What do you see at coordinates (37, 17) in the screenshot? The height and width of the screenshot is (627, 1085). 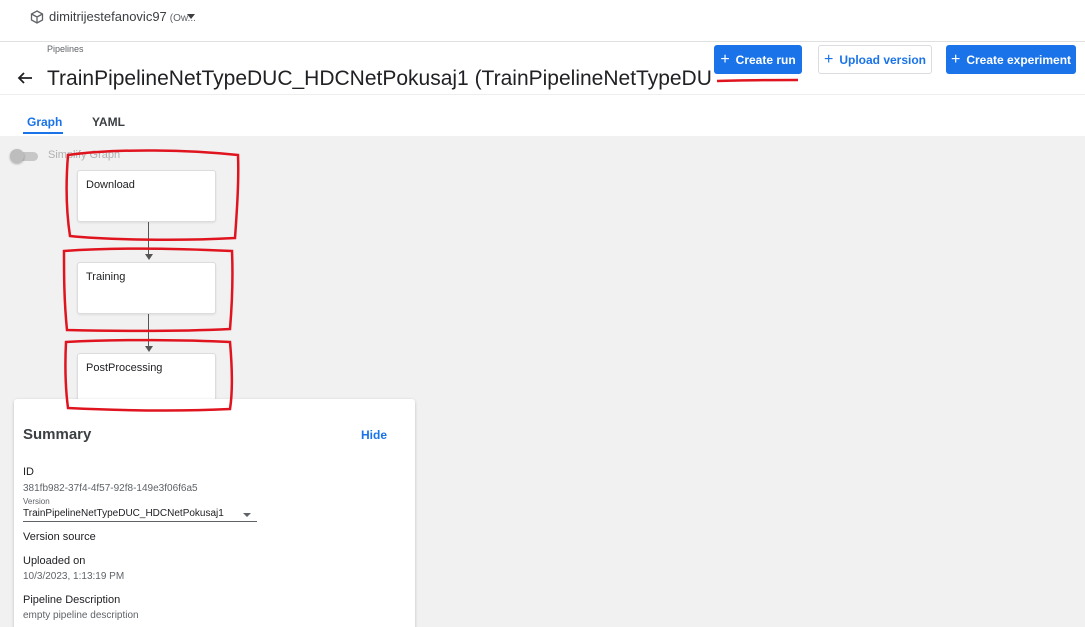 I see `cube-icon` at bounding box center [37, 17].